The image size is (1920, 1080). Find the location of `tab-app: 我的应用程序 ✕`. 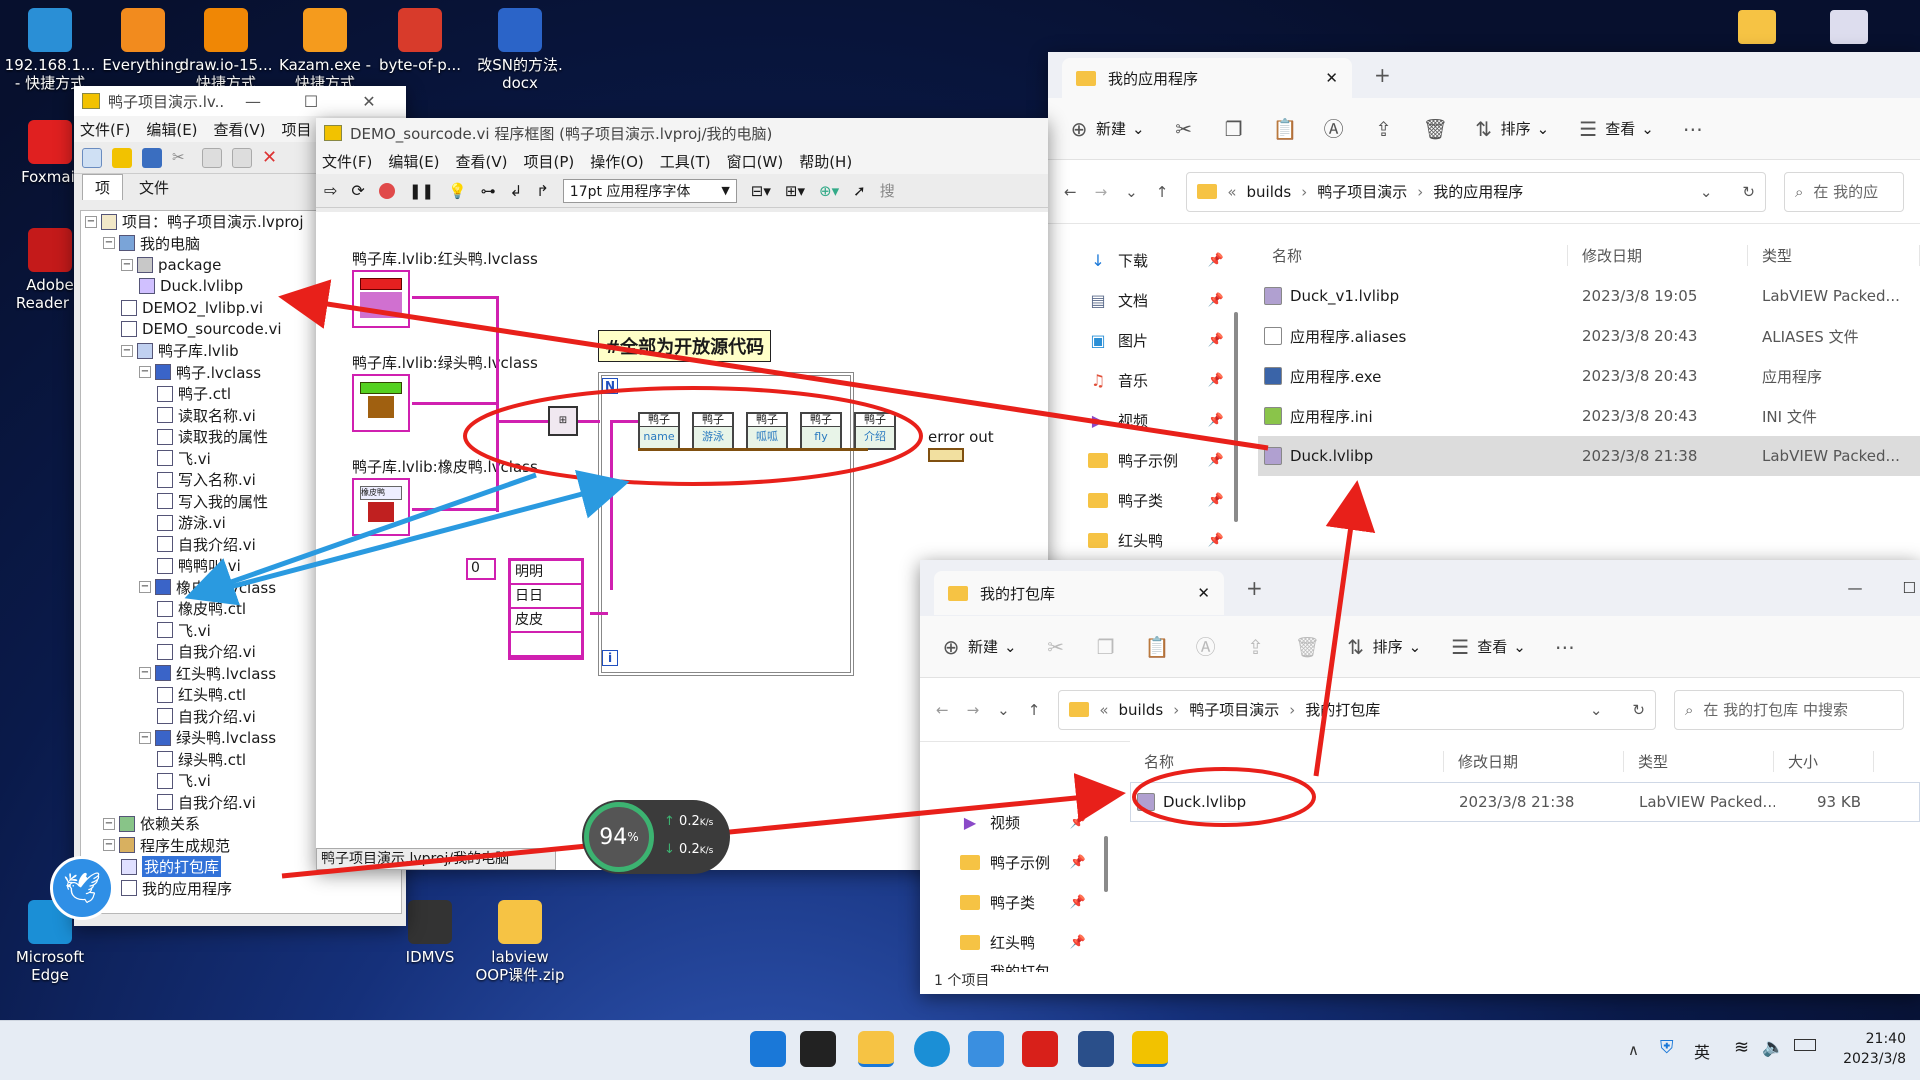

tab-app: 我的应用程序 ✕ is located at coordinates (1207, 78).